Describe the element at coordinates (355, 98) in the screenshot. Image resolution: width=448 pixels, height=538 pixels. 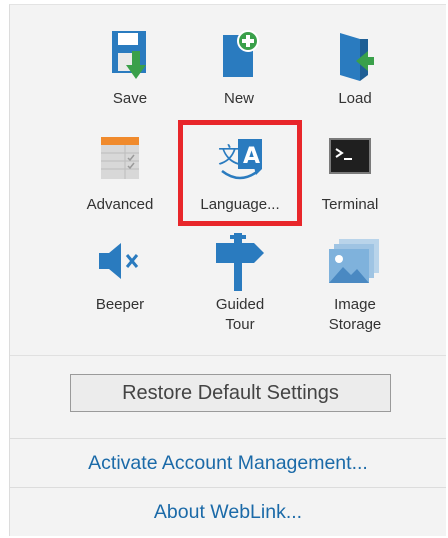
I see `load-label: Load` at that location.